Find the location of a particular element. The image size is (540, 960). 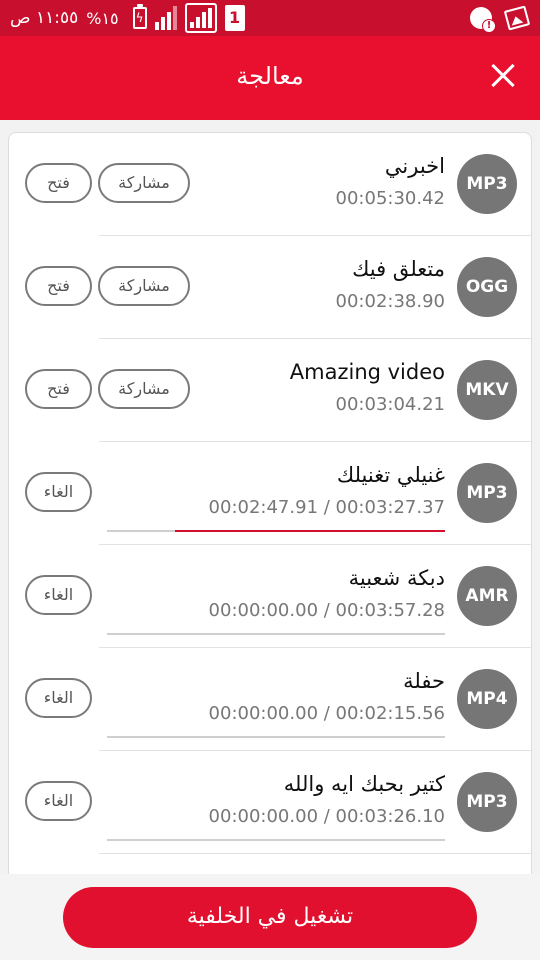

item-title: كتير بحبك ايه والله is located at coordinates (364, 784).